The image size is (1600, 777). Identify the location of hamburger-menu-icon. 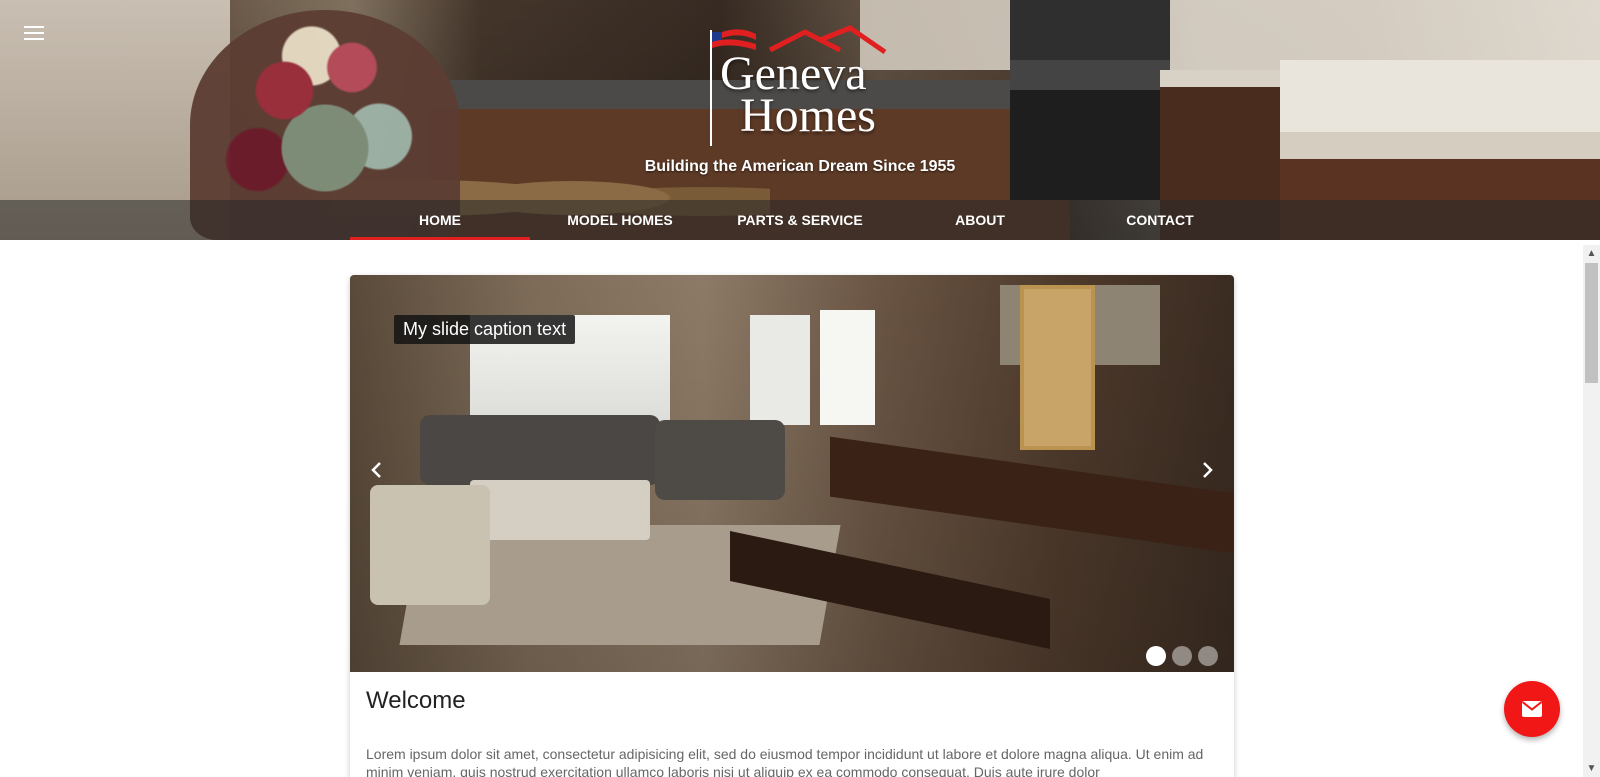
(36, 32).